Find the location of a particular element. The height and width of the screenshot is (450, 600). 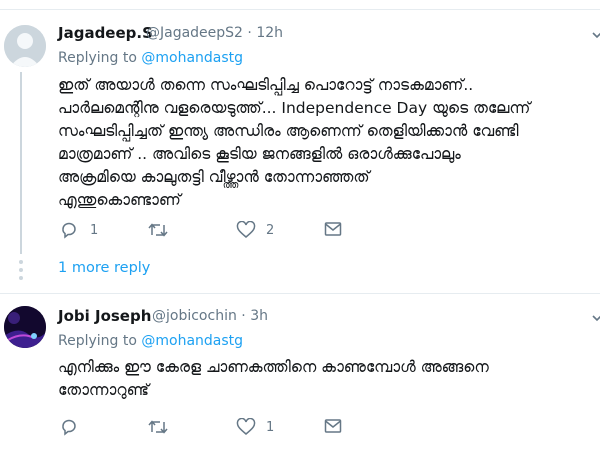

more-replies-link: 1 more reply is located at coordinates (104, 268).